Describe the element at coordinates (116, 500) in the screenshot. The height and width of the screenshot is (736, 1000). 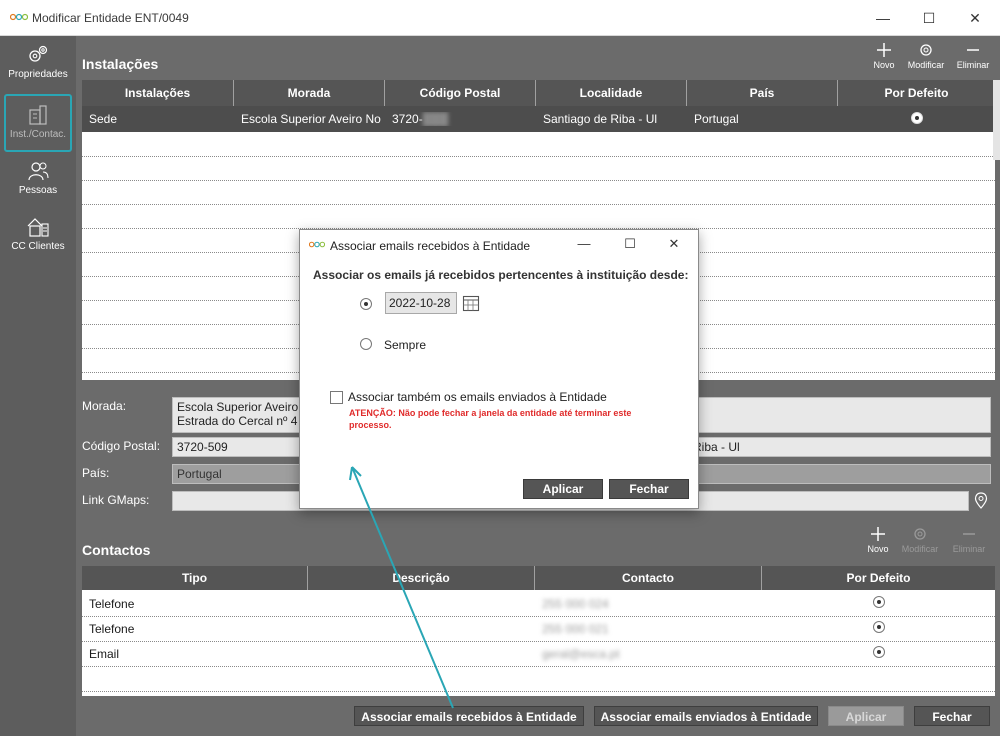
I see `gmaps-label: Link GMaps:` at that location.